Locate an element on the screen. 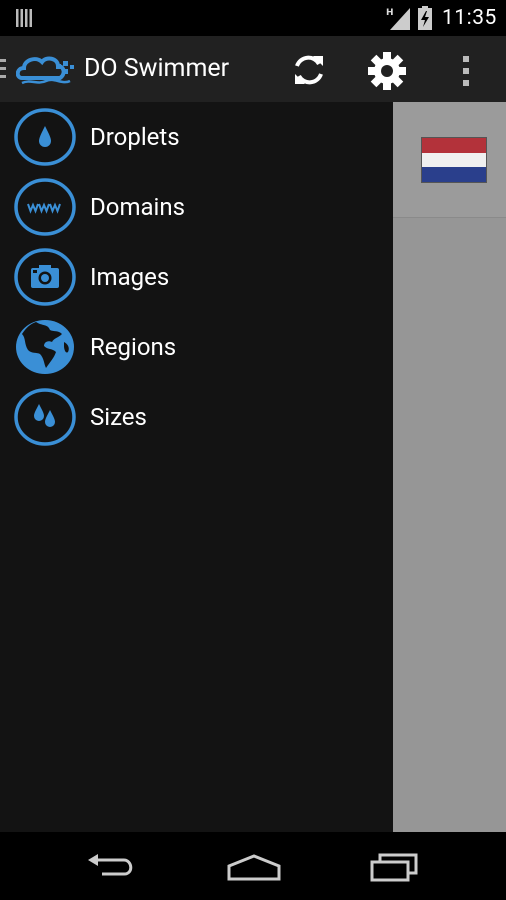  drawer-item-label: Droplets is located at coordinates (135, 137).